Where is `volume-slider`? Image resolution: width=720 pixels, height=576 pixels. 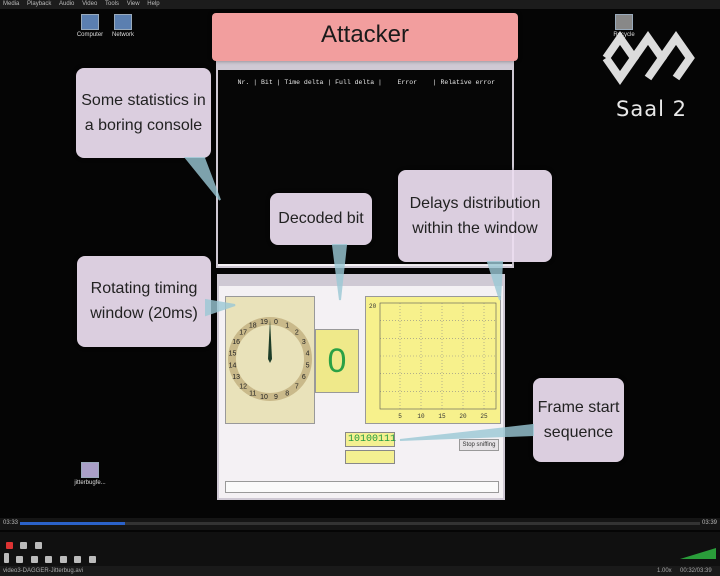 volume-slider is located at coordinates (698, 554).